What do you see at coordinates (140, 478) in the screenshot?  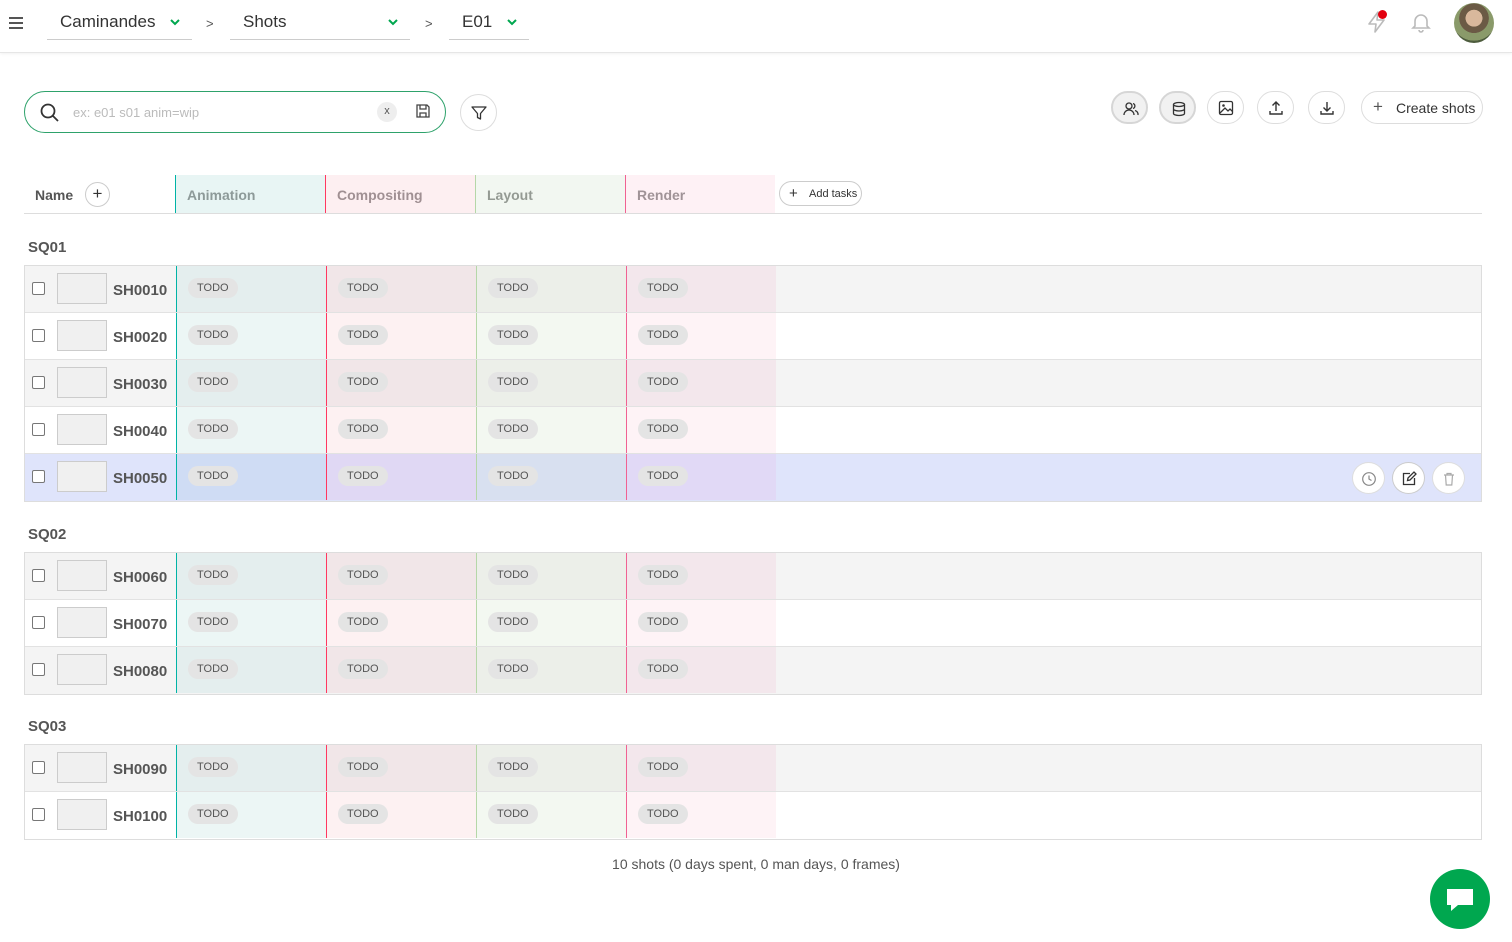 I see `shot-name: SH0050` at bounding box center [140, 478].